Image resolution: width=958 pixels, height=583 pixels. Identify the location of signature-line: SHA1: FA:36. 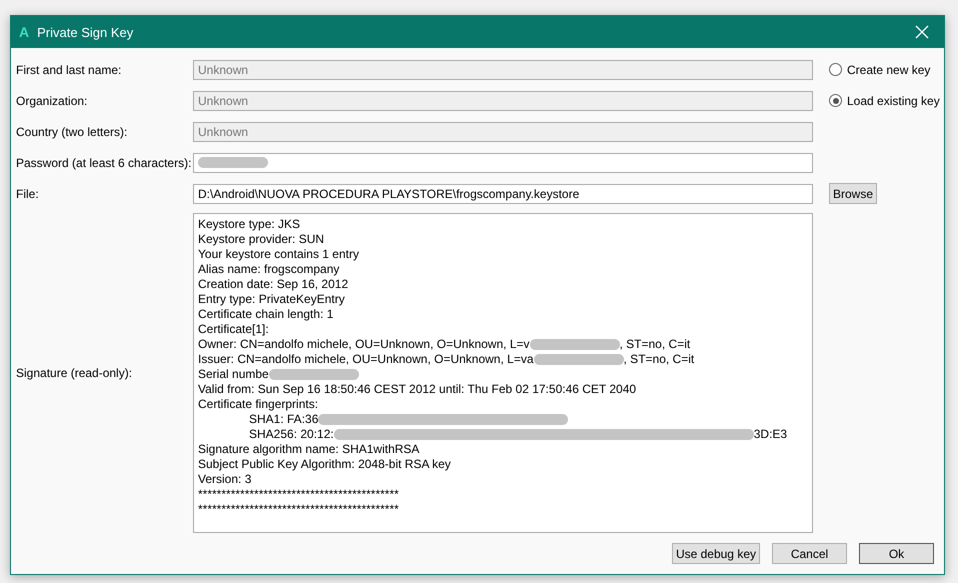
(503, 419).